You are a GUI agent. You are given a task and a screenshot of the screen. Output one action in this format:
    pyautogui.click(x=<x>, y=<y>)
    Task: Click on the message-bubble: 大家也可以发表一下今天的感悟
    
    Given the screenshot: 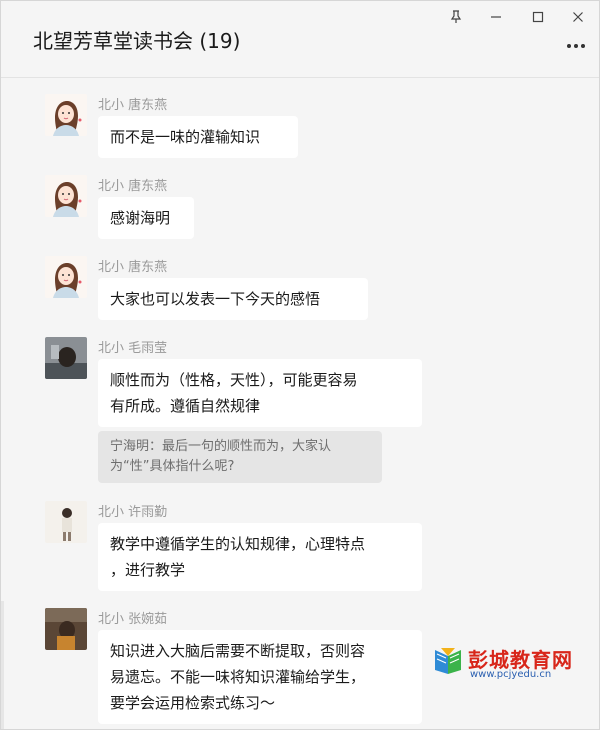 What is the action you would take?
    pyautogui.click(x=233, y=299)
    